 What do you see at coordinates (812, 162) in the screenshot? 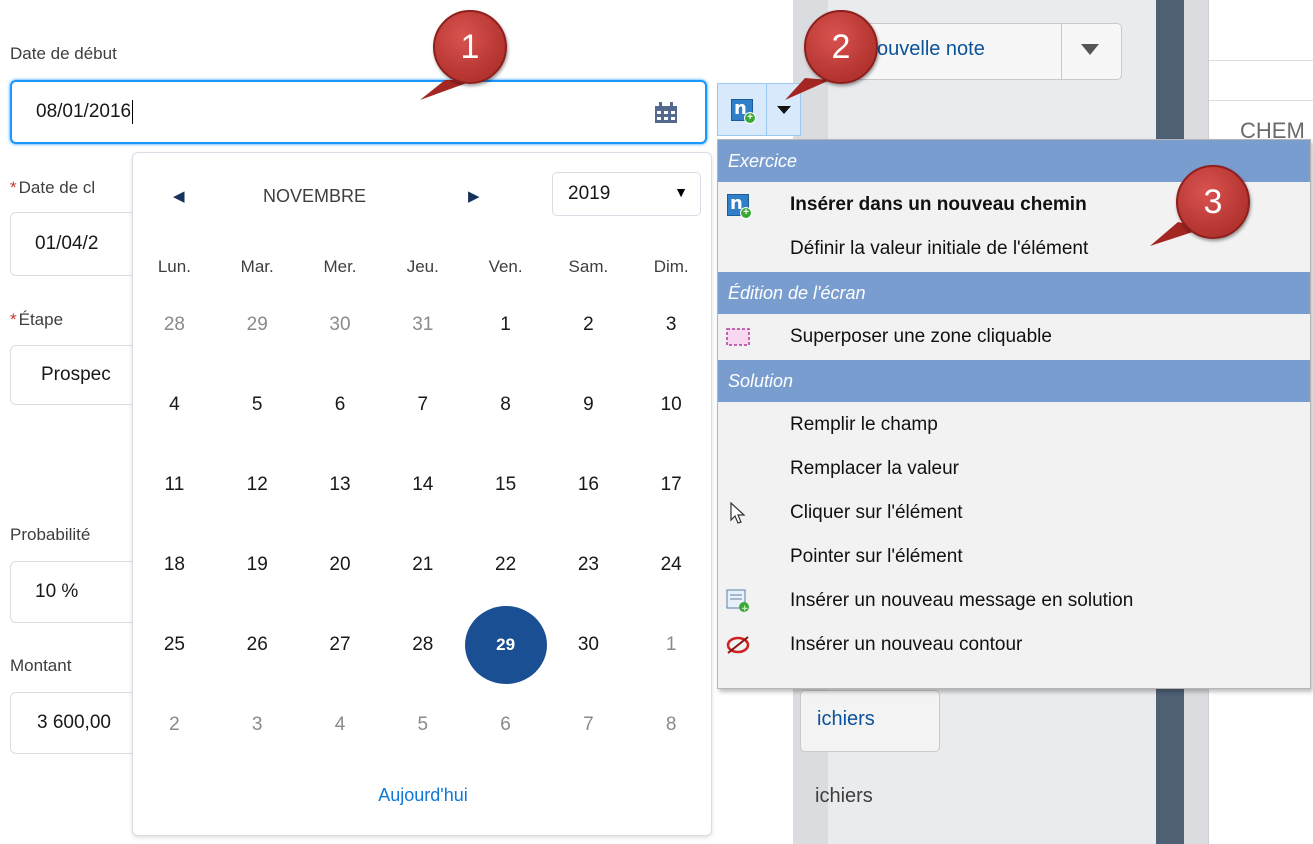
I see `callout-pointers` at bounding box center [812, 162].